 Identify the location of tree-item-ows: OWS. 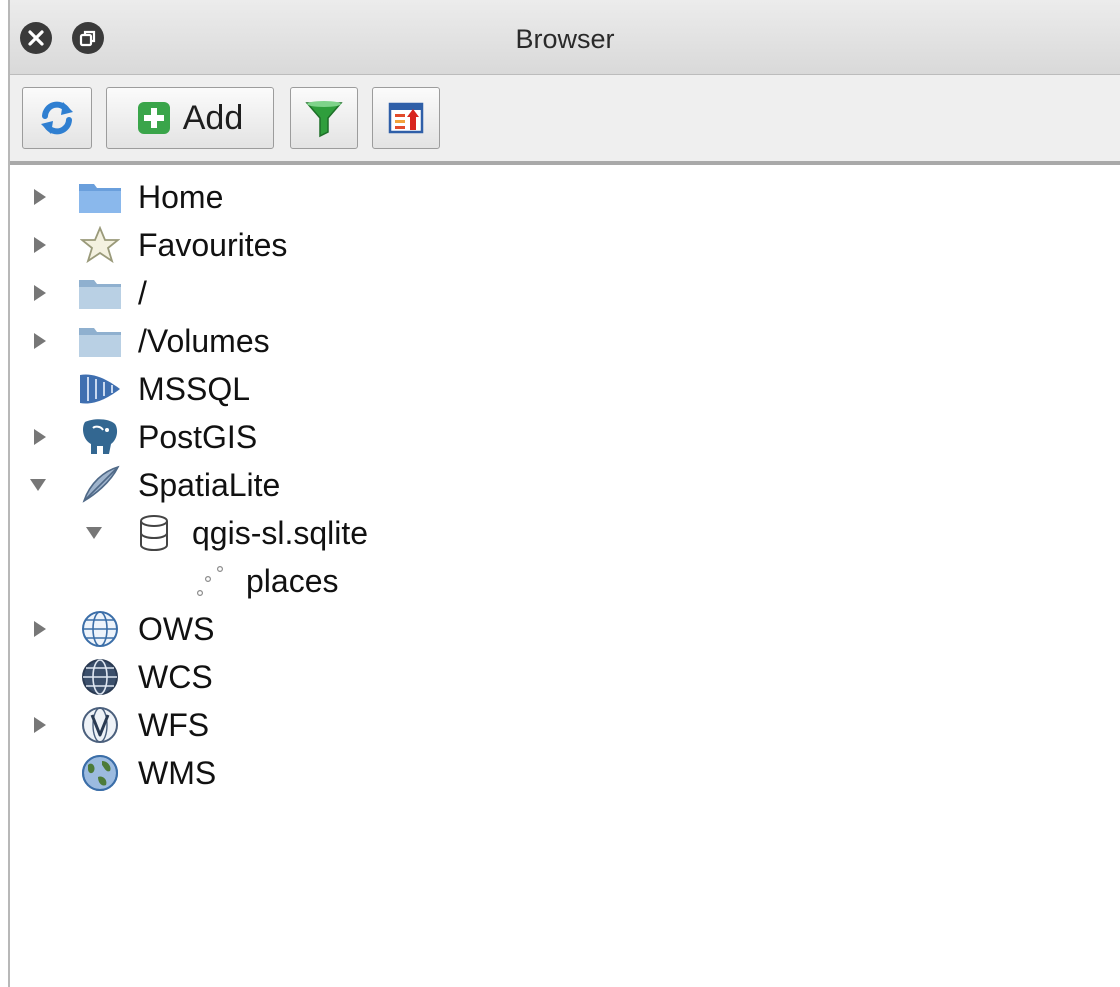
(560, 629).